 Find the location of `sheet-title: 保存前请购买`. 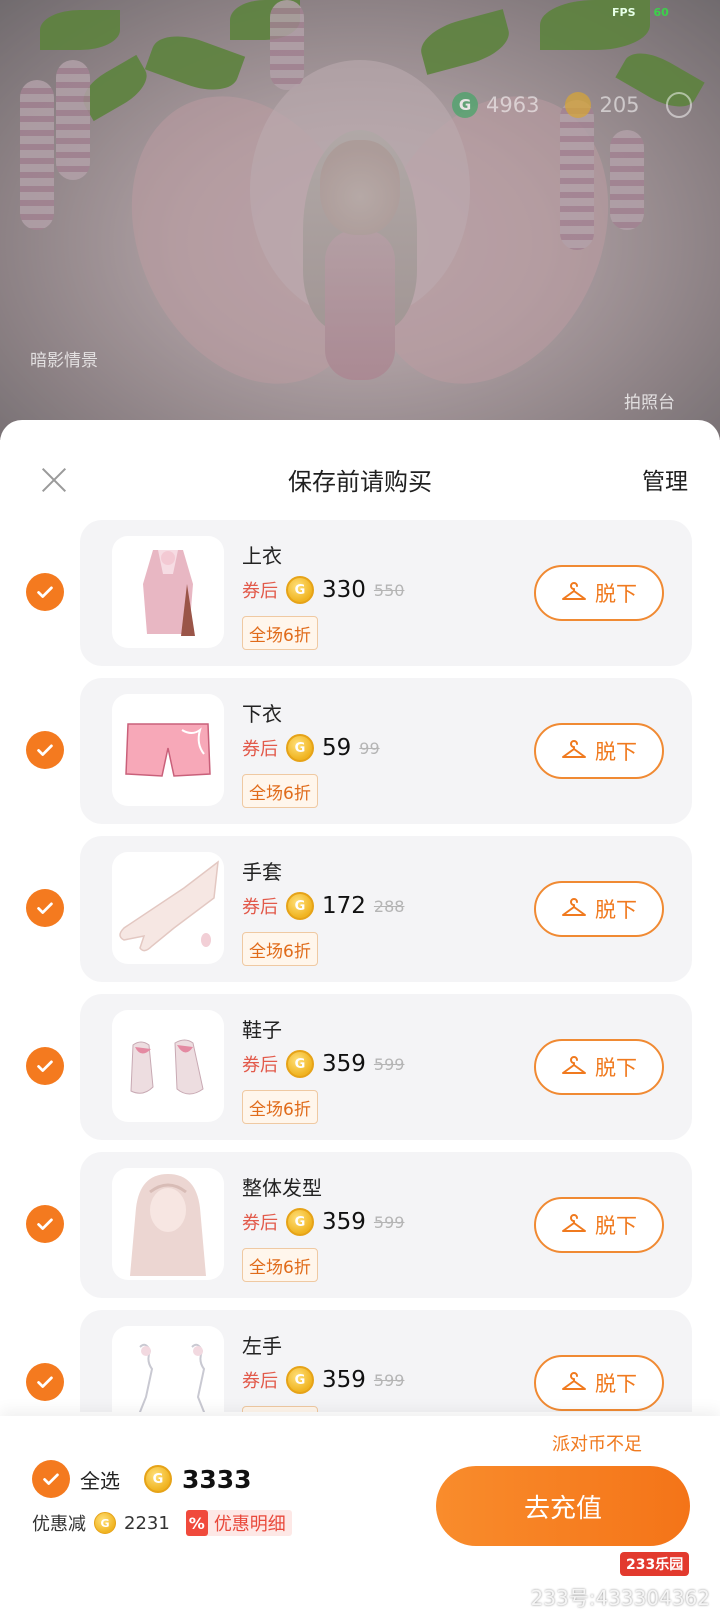

sheet-title: 保存前请购买 is located at coordinates (360, 482).